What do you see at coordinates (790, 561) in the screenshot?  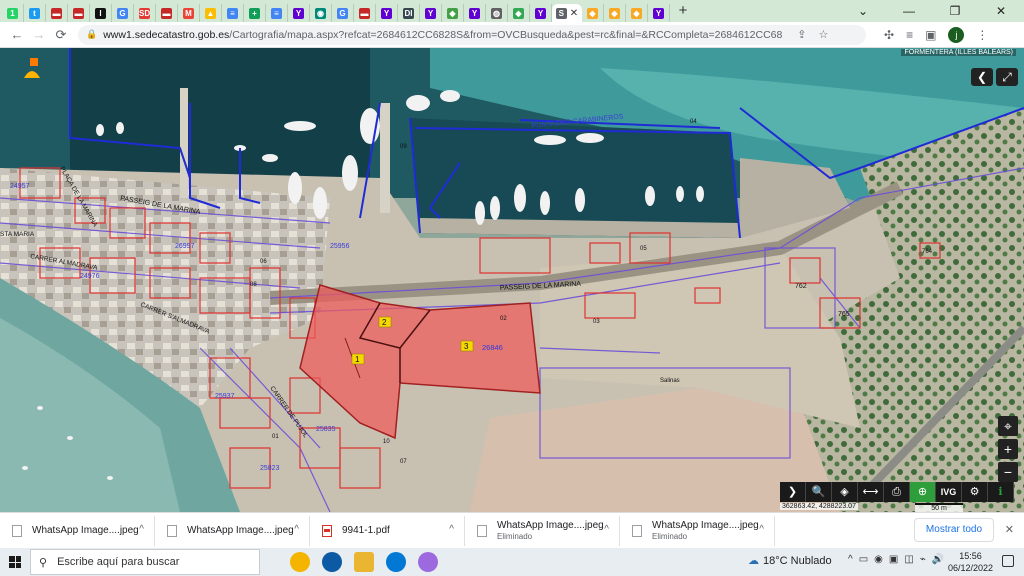 I see `weather-widget: ☁ 18°C Nublado` at bounding box center [790, 561].